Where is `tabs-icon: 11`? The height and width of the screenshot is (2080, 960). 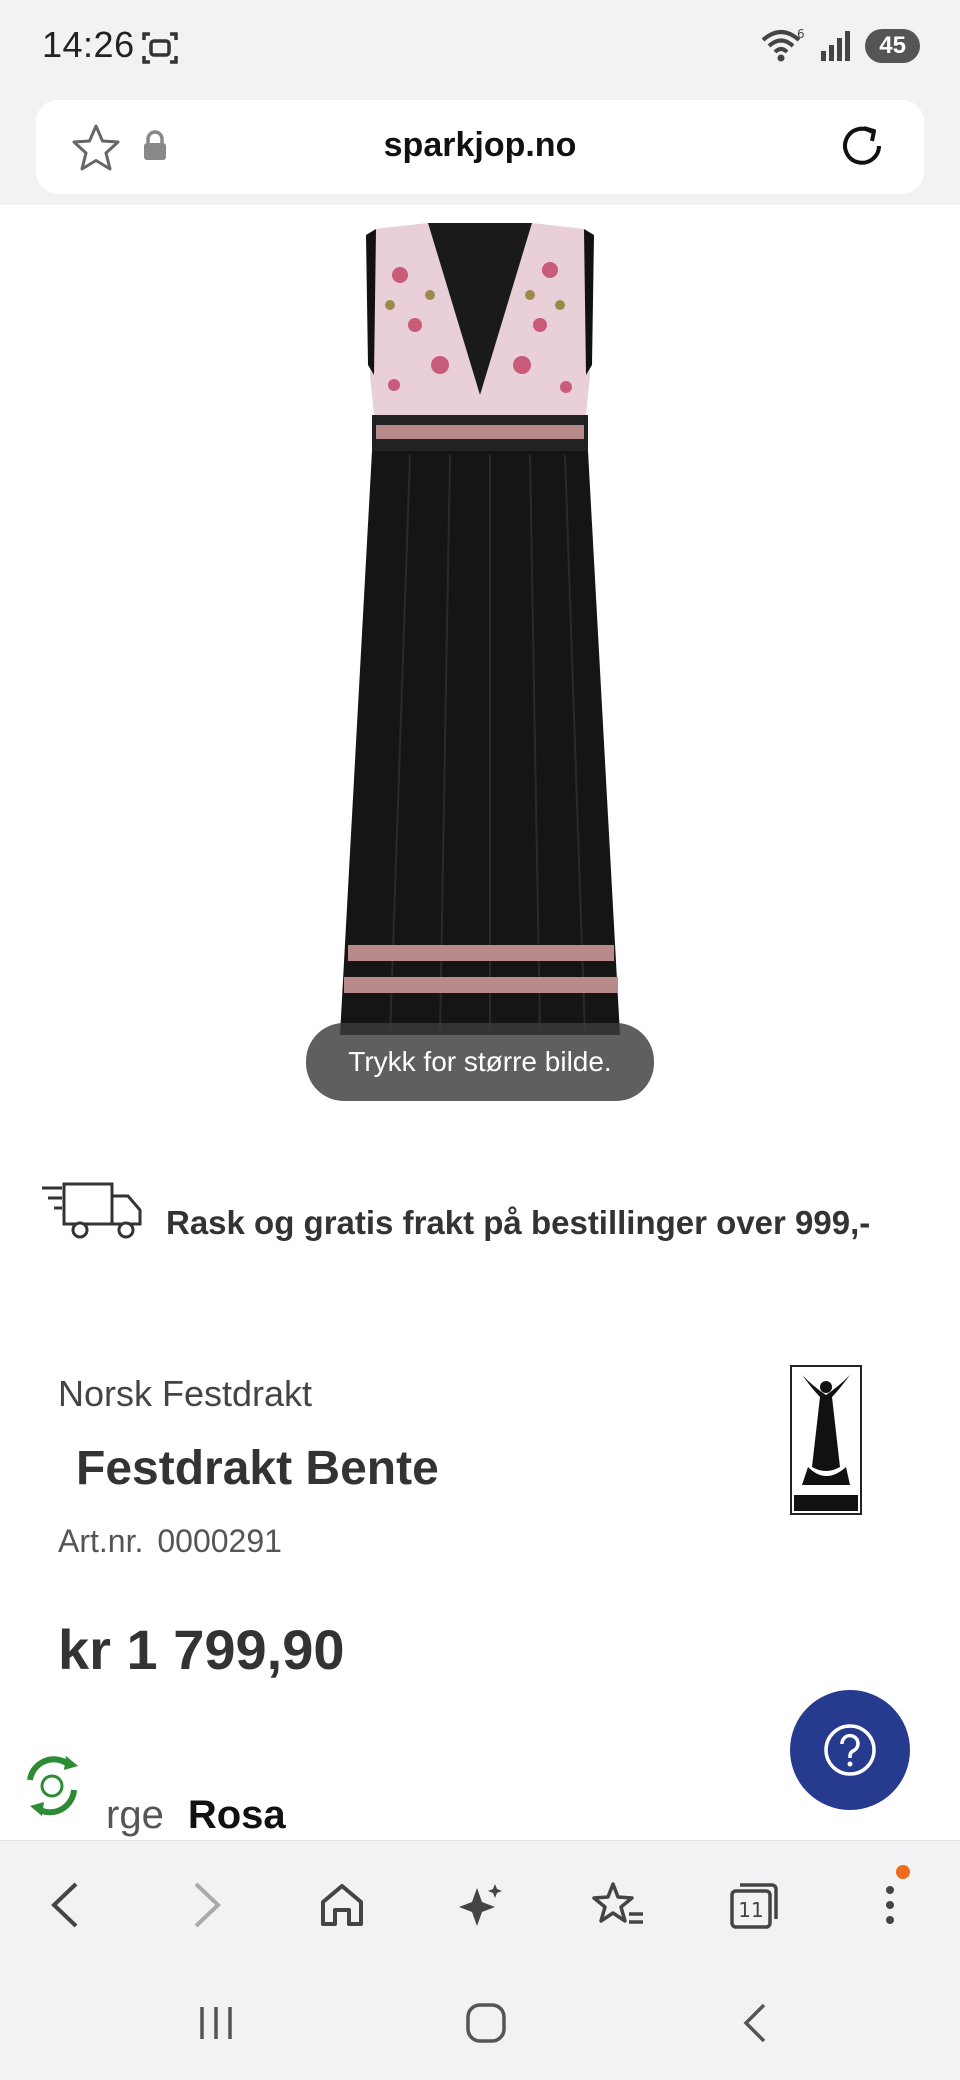 tabs-icon: 11 is located at coordinates (754, 1905).